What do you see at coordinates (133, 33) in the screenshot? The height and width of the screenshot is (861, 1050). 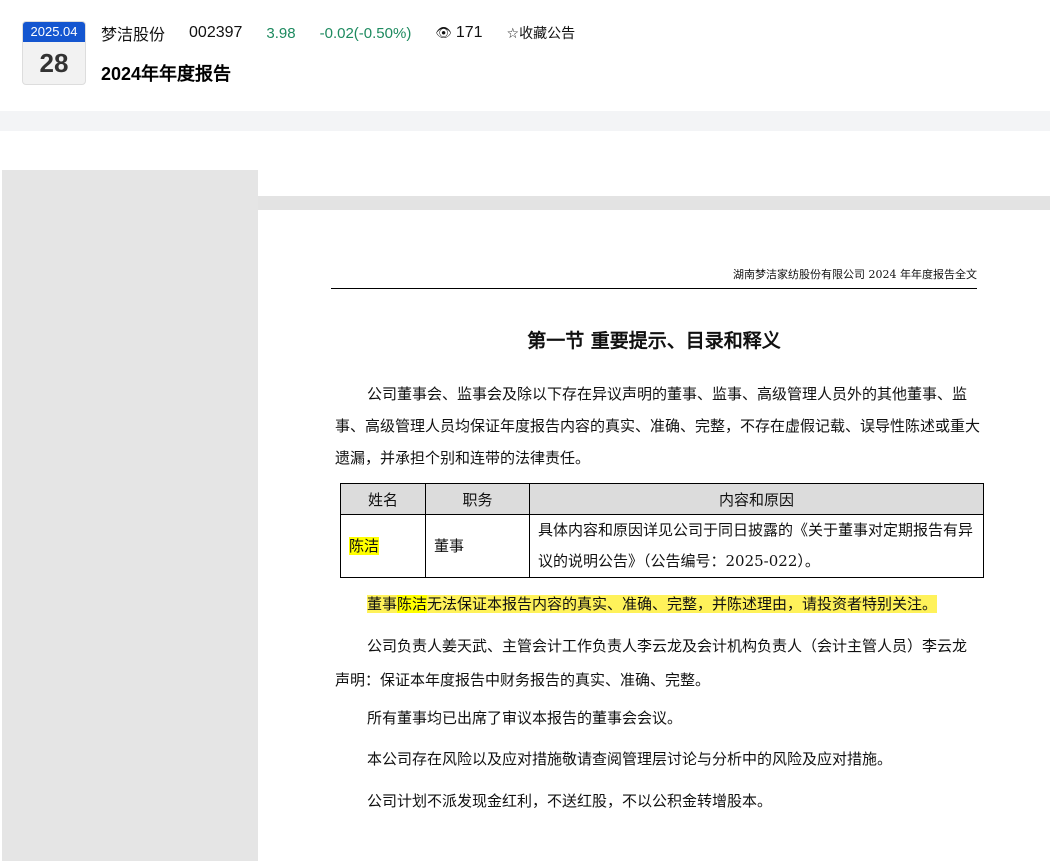 I see `stock-name: 梦洁股份` at bounding box center [133, 33].